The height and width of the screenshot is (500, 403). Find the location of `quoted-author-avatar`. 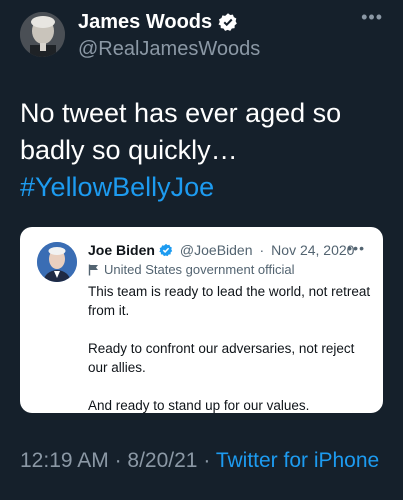

quoted-author-avatar is located at coordinates (57, 262).